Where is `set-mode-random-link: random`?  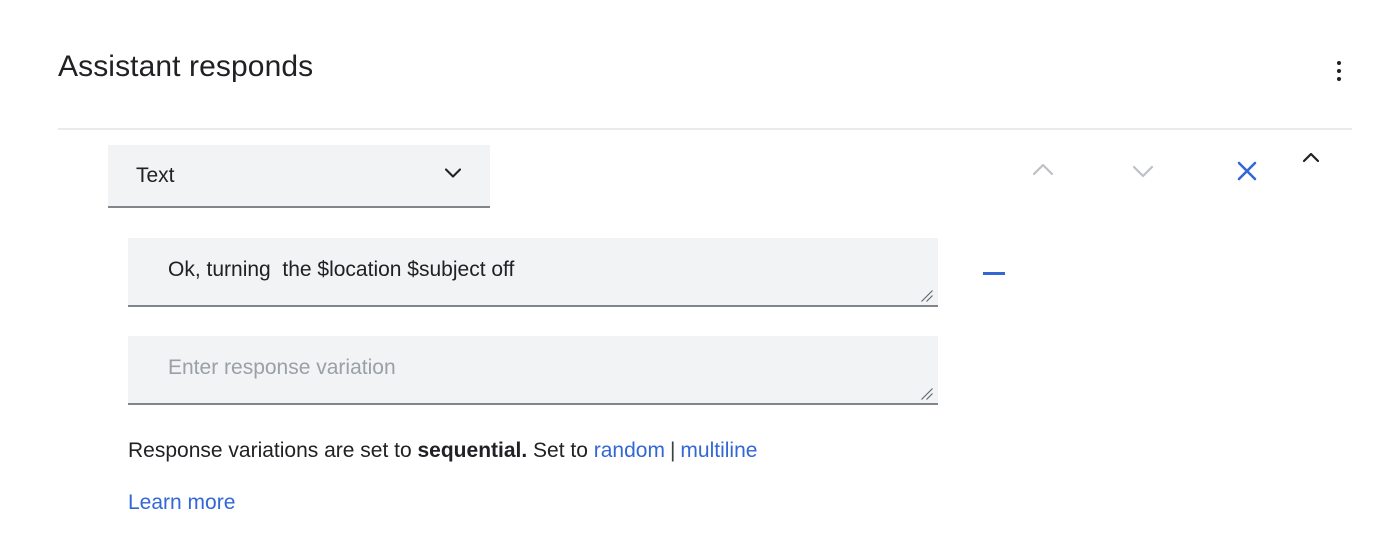
set-mode-random-link: random is located at coordinates (629, 450).